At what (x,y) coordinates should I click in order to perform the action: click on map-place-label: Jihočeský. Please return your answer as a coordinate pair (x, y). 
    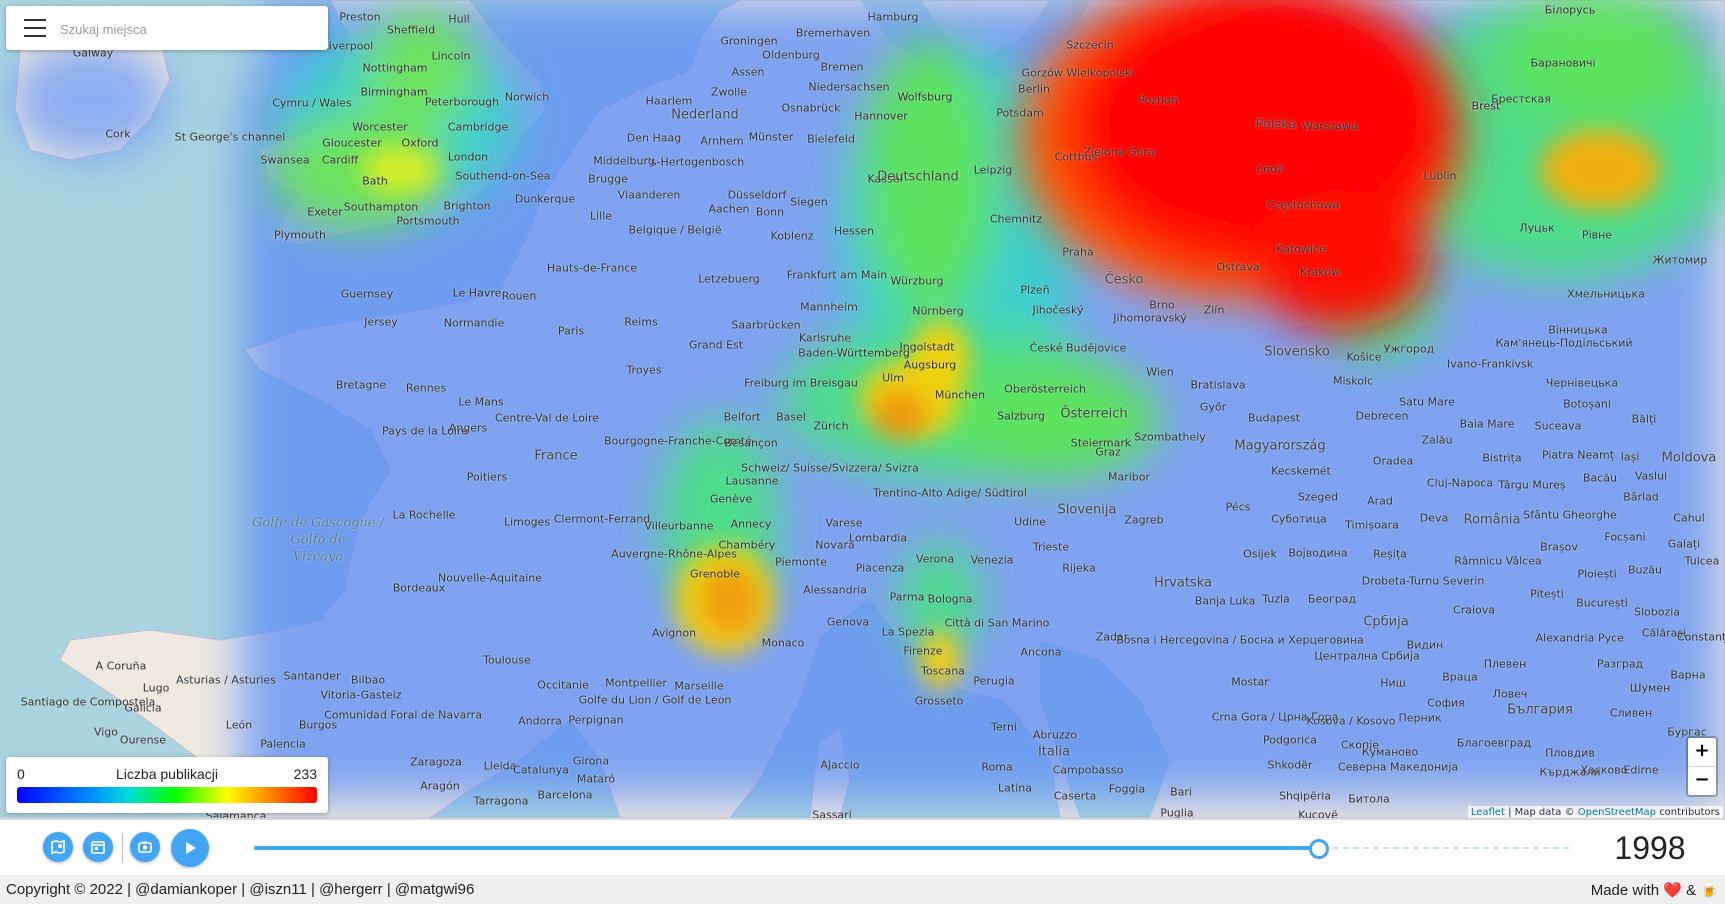
    Looking at the image, I should click on (1058, 310).